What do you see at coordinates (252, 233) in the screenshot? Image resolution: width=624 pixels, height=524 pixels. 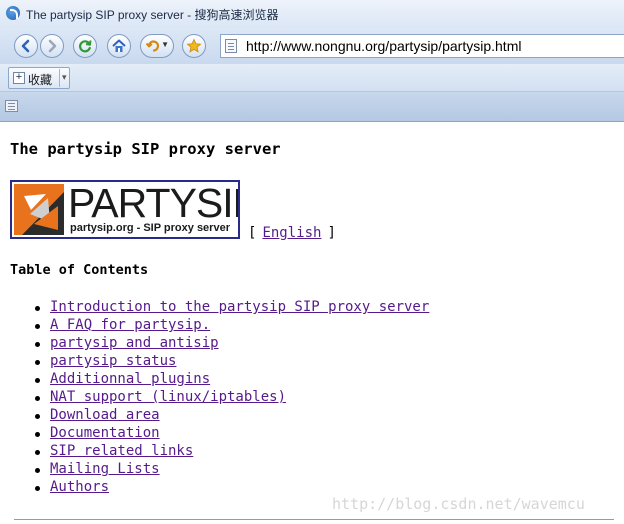 I see `bracket-open: [` at bounding box center [252, 233].